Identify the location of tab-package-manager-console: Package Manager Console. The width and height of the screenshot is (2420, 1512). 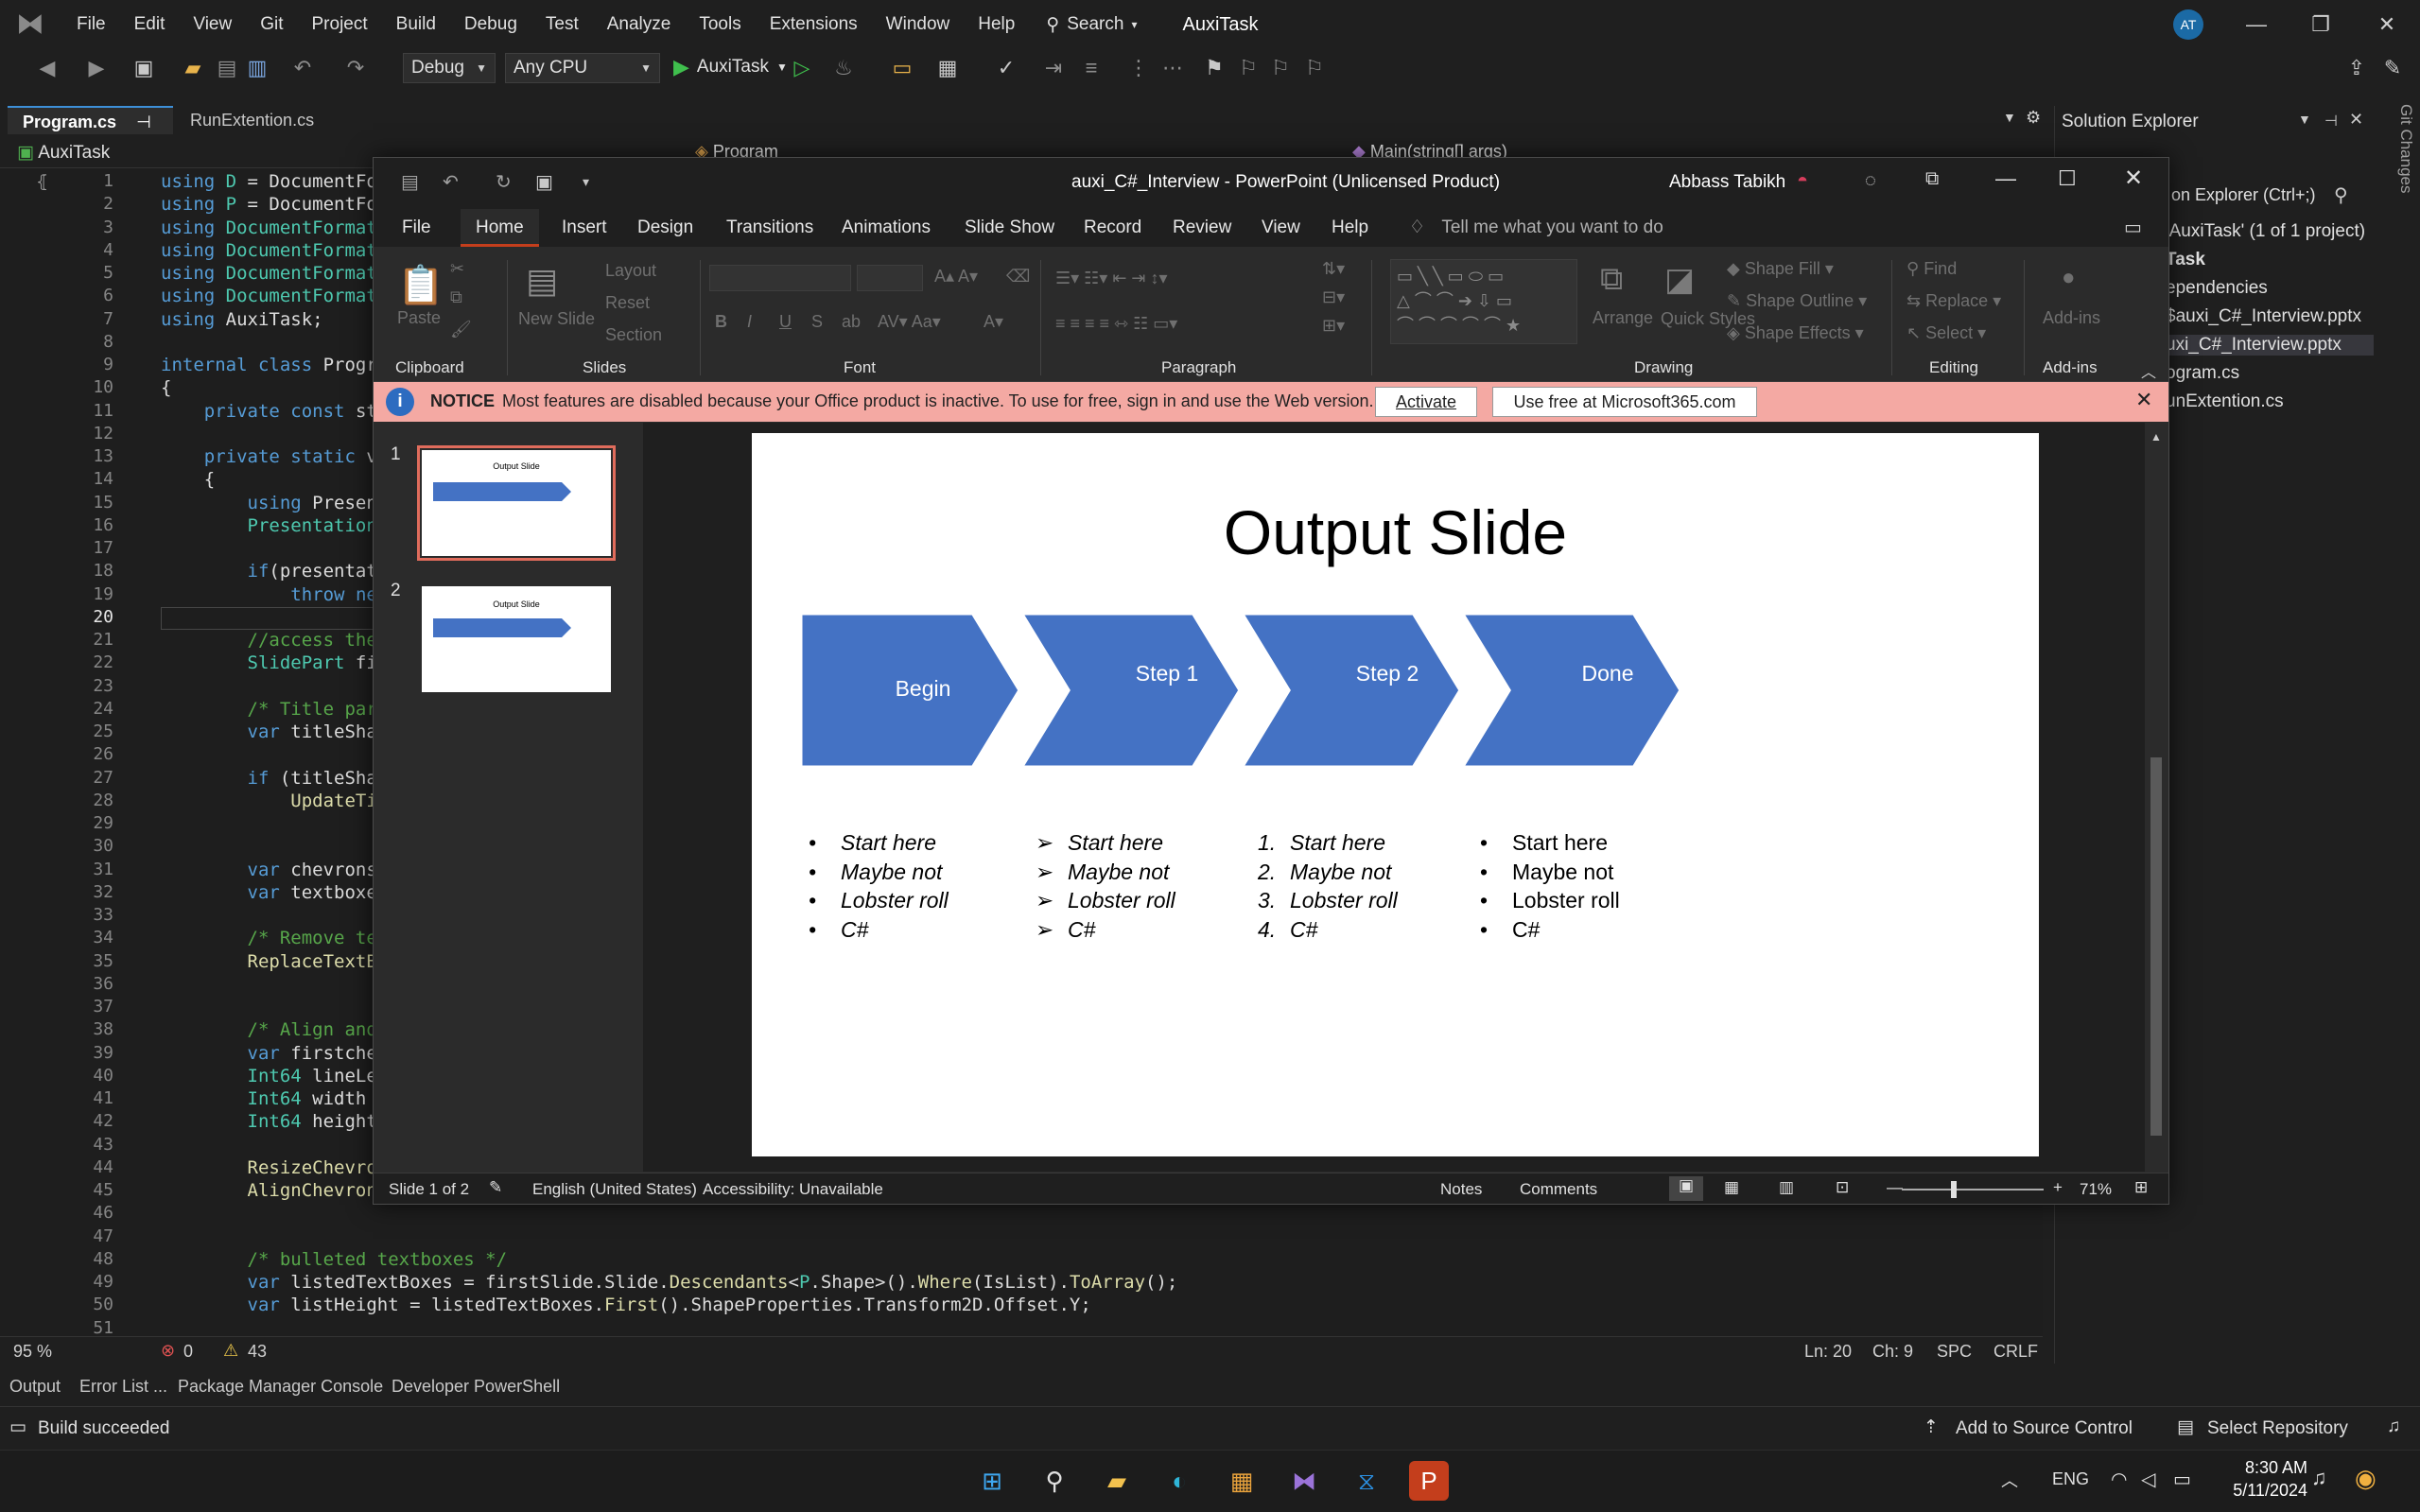
(280, 1387).